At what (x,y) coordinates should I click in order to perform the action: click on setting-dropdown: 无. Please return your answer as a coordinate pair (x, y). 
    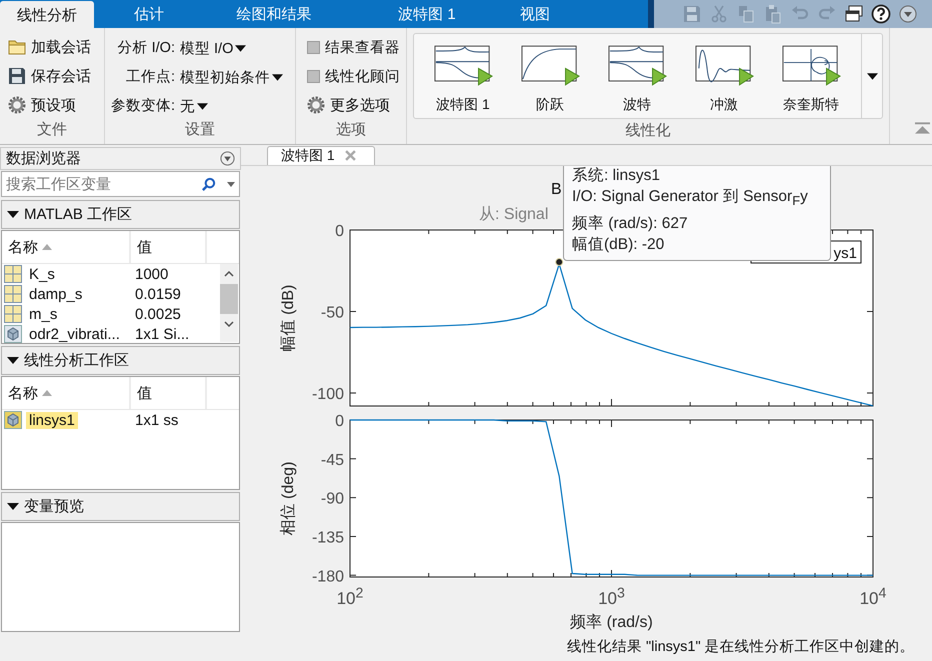
    Looking at the image, I should click on (237, 106).